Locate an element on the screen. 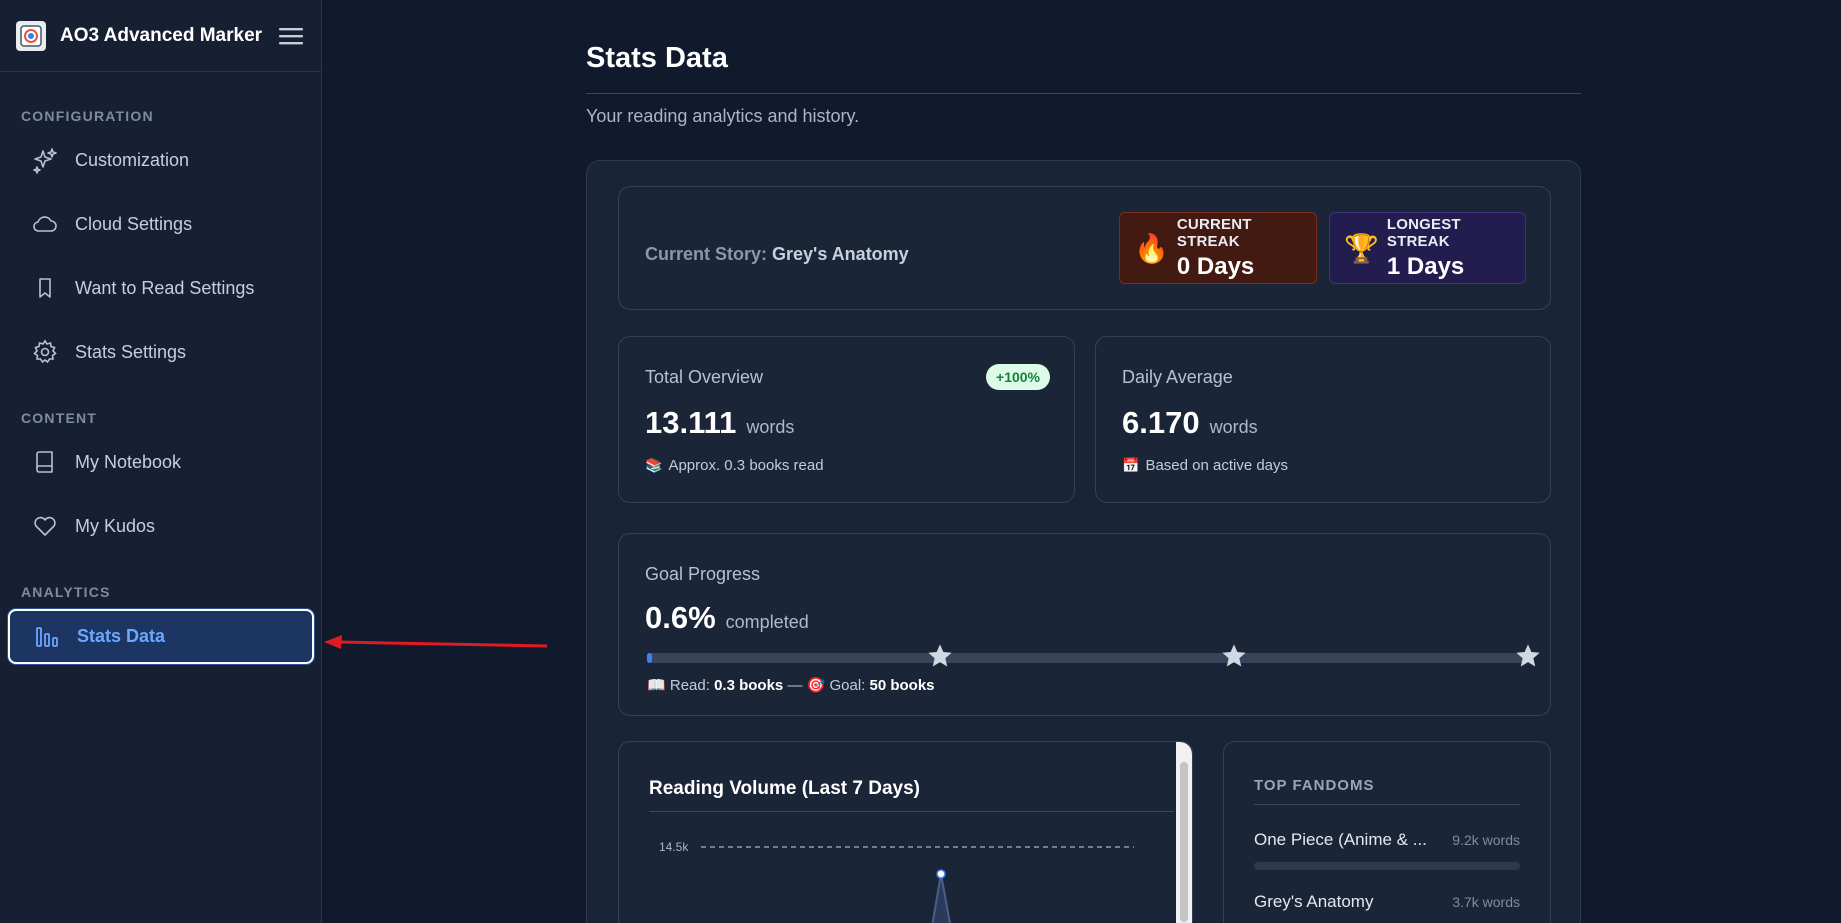 This screenshot has height=923, width=1841. goal-progress-fill is located at coordinates (650, 658).